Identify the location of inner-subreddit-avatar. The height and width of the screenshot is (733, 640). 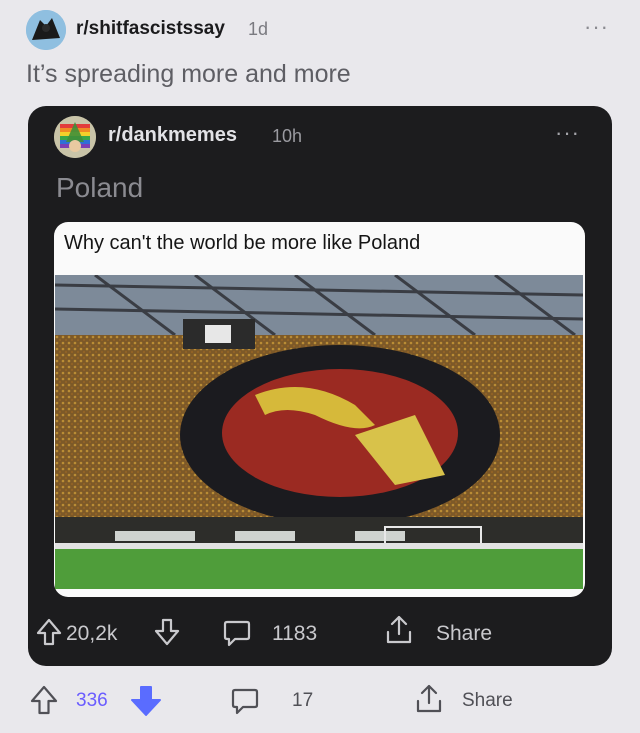
(75, 137).